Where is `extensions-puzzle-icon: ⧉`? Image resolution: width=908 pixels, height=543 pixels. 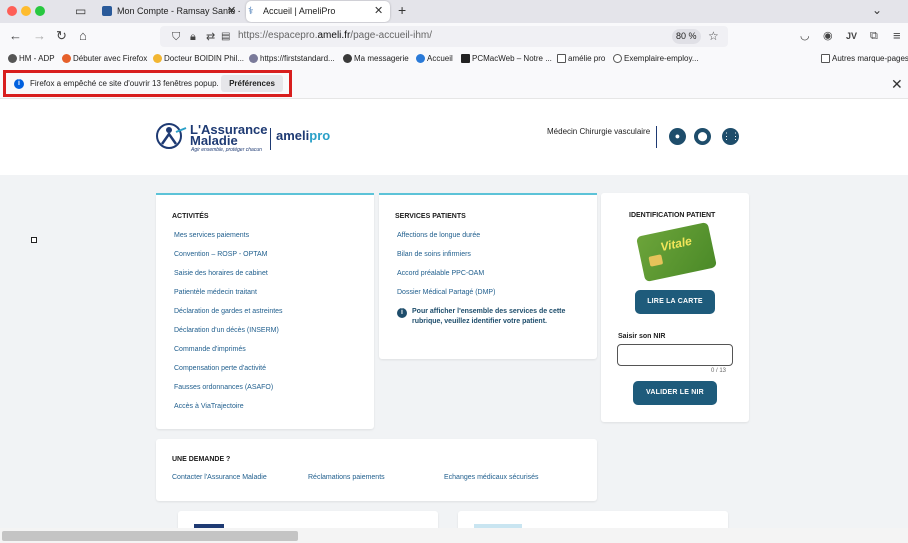 extensions-puzzle-icon: ⧉ is located at coordinates (874, 36).